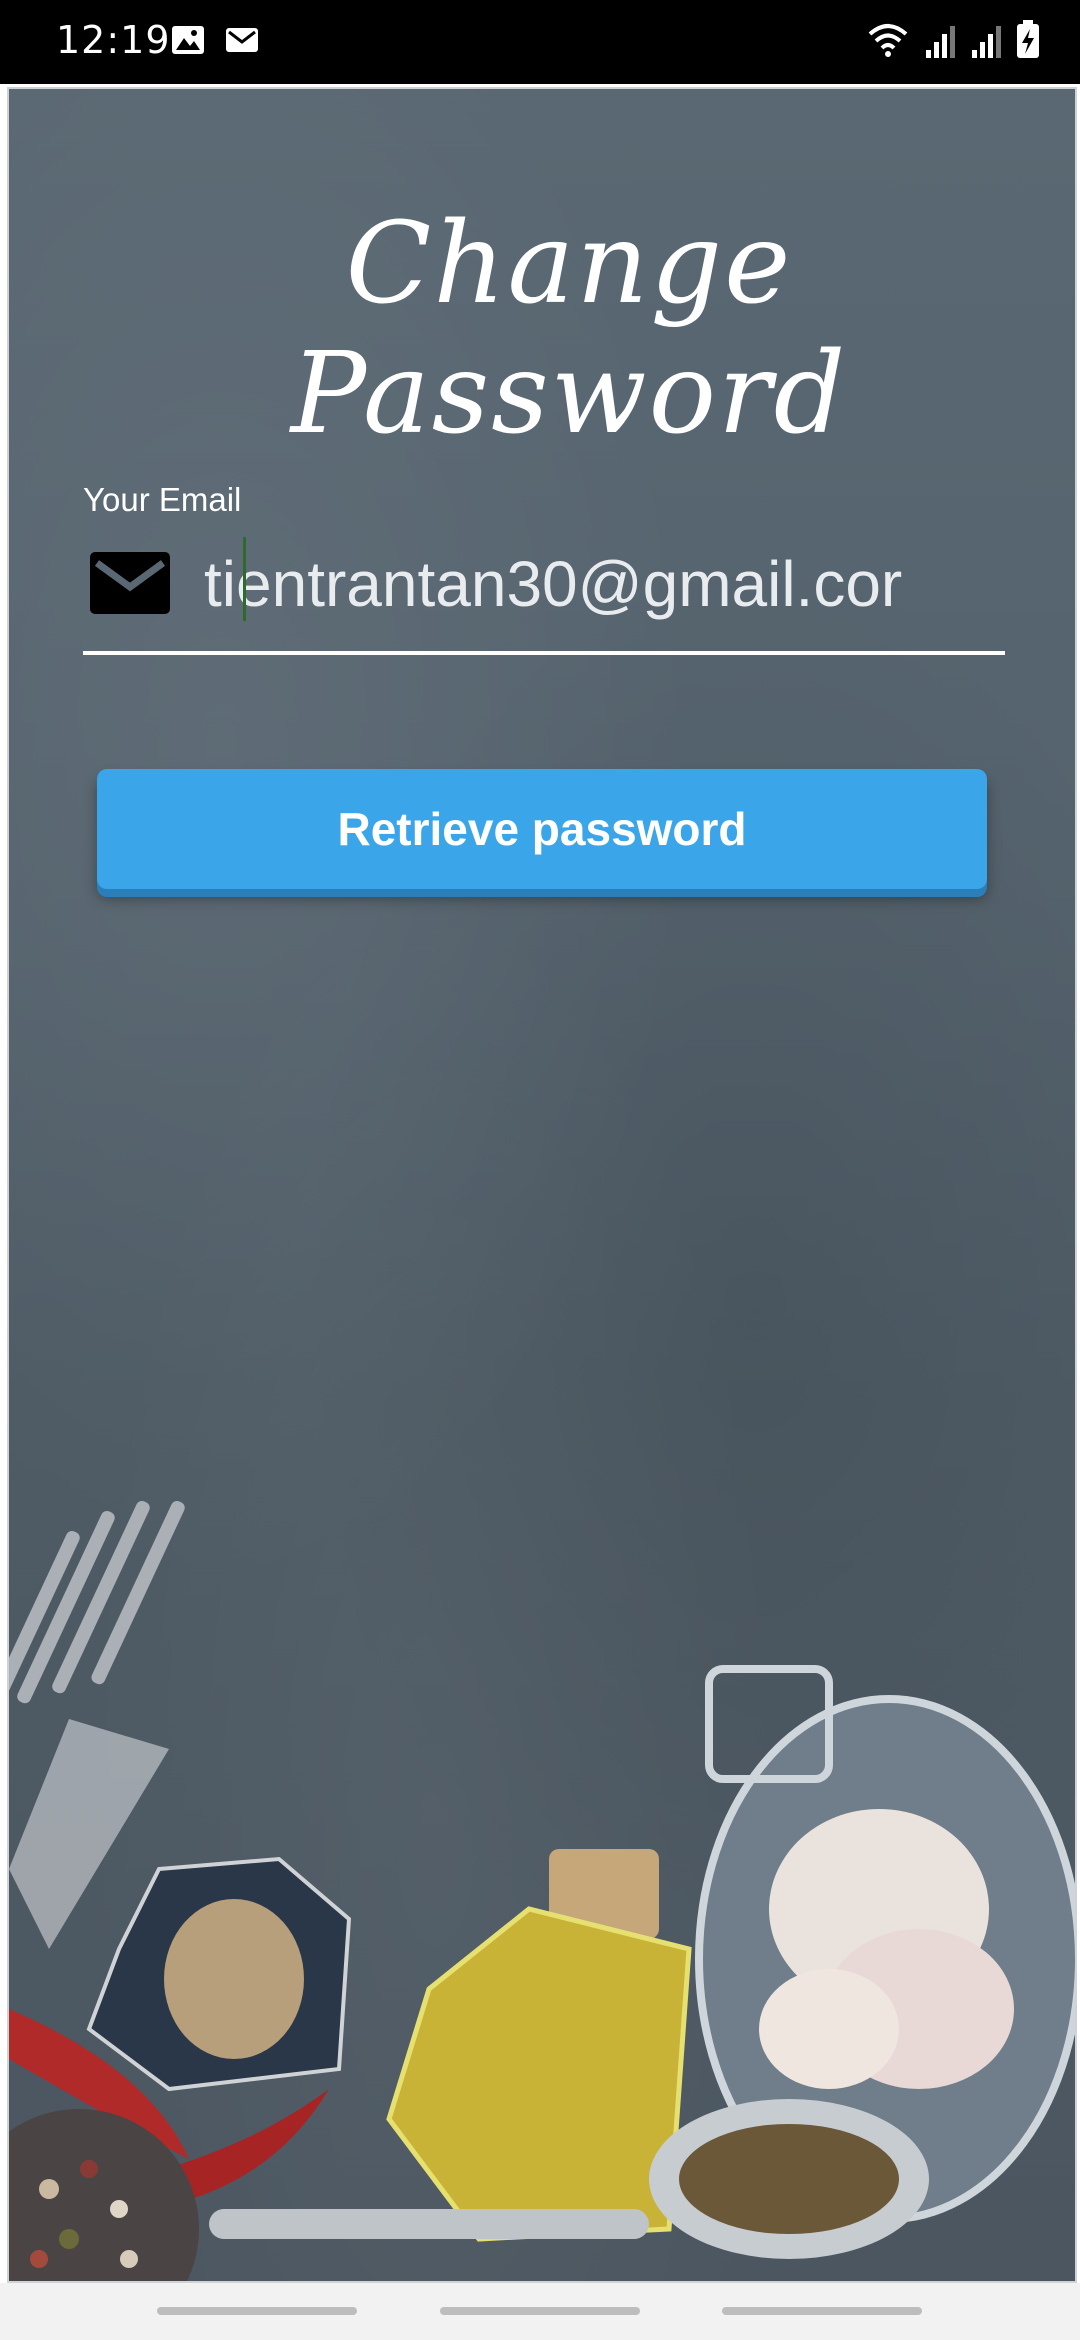  What do you see at coordinates (544, 653) in the screenshot?
I see `email-underline` at bounding box center [544, 653].